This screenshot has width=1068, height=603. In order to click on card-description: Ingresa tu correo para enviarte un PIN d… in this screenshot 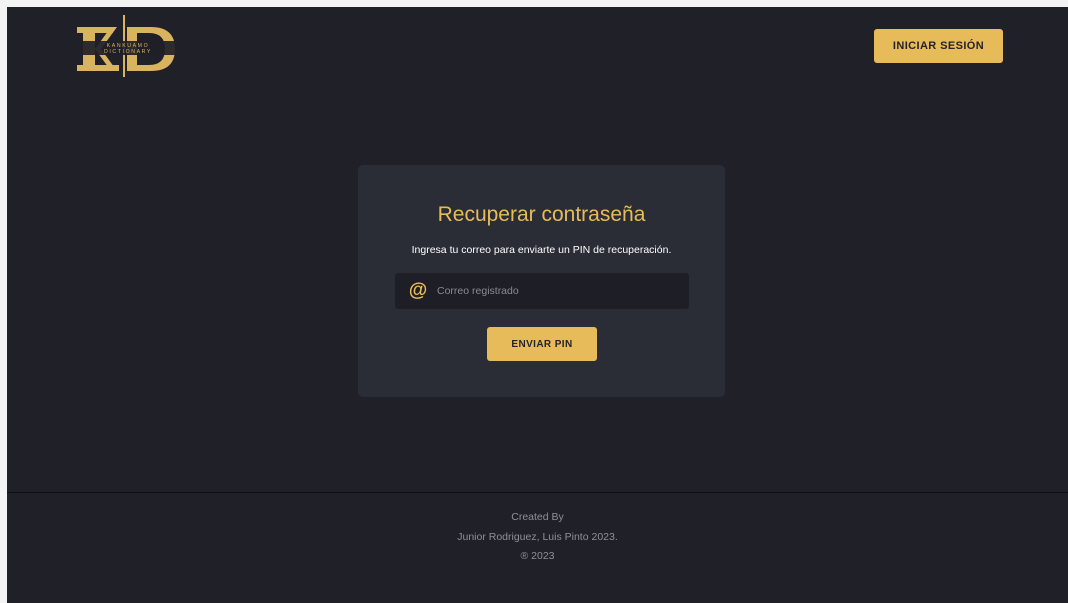, I will do `click(541, 250)`.